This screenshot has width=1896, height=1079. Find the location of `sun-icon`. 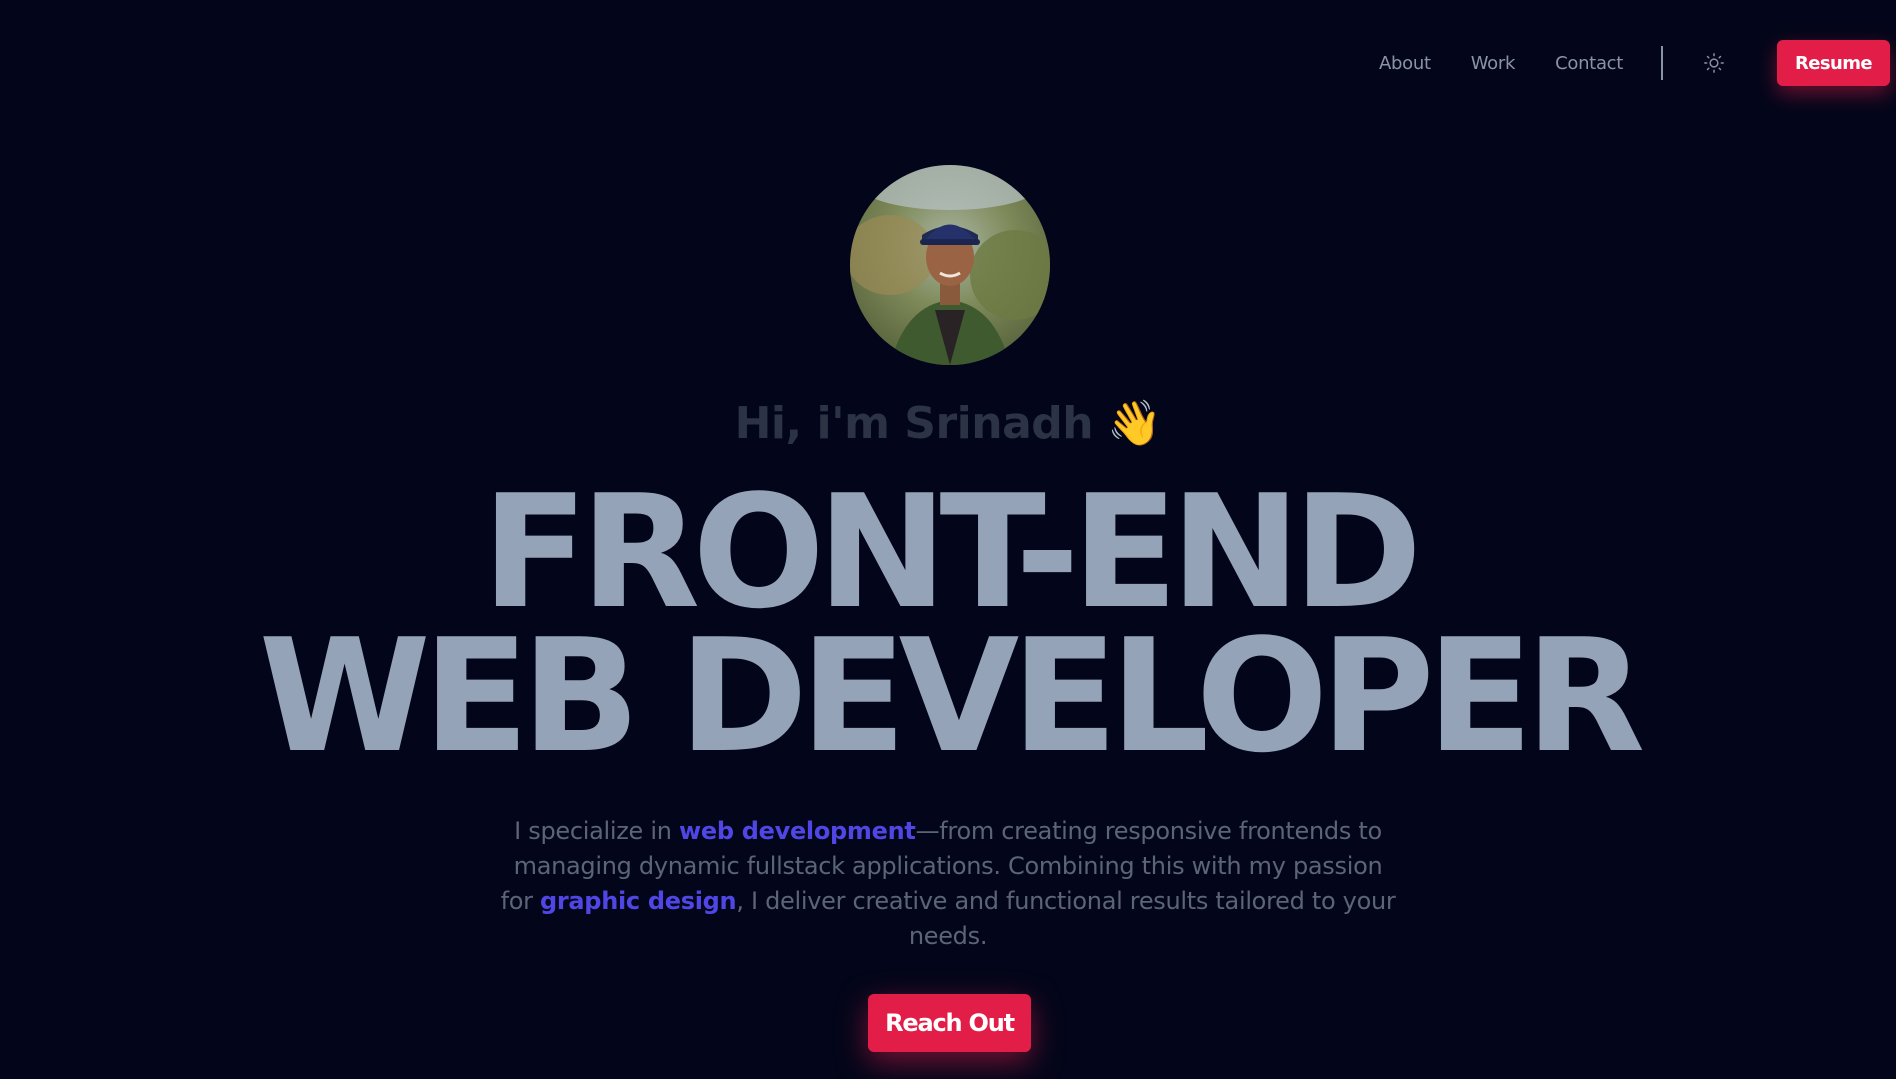

sun-icon is located at coordinates (1714, 63).